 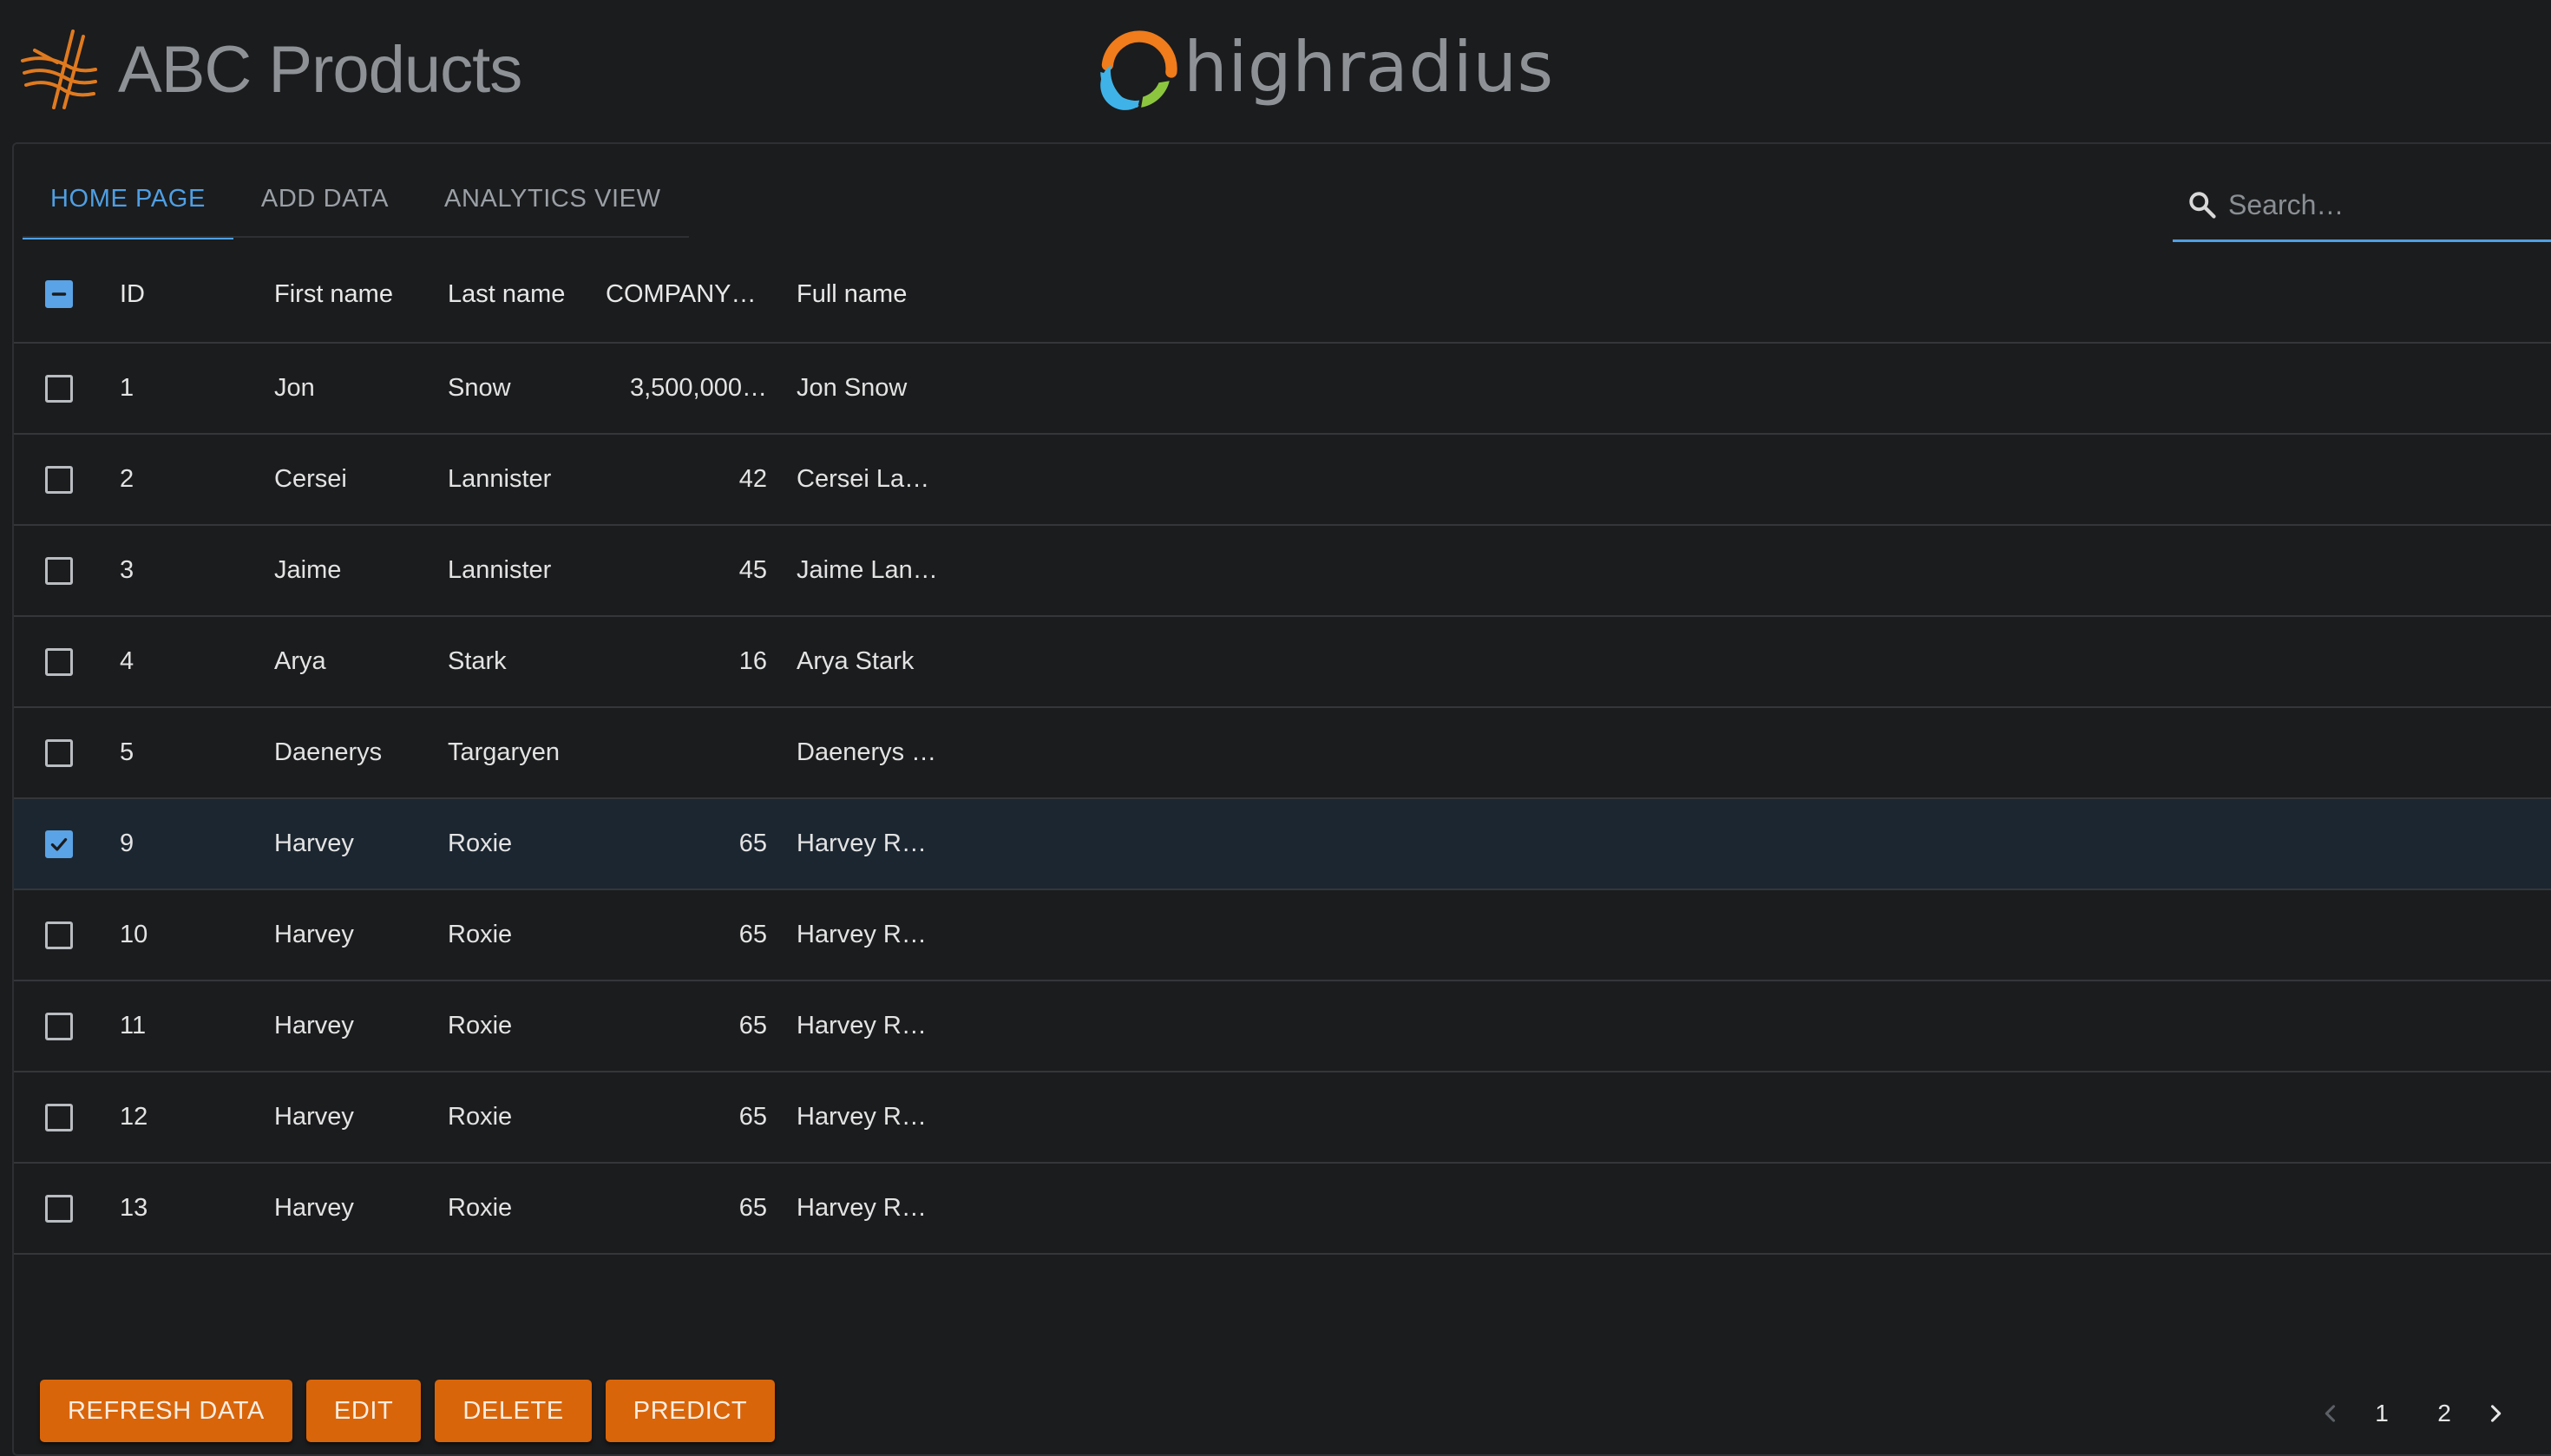 What do you see at coordinates (185, 294) in the screenshot?
I see `column-header-id: ID` at bounding box center [185, 294].